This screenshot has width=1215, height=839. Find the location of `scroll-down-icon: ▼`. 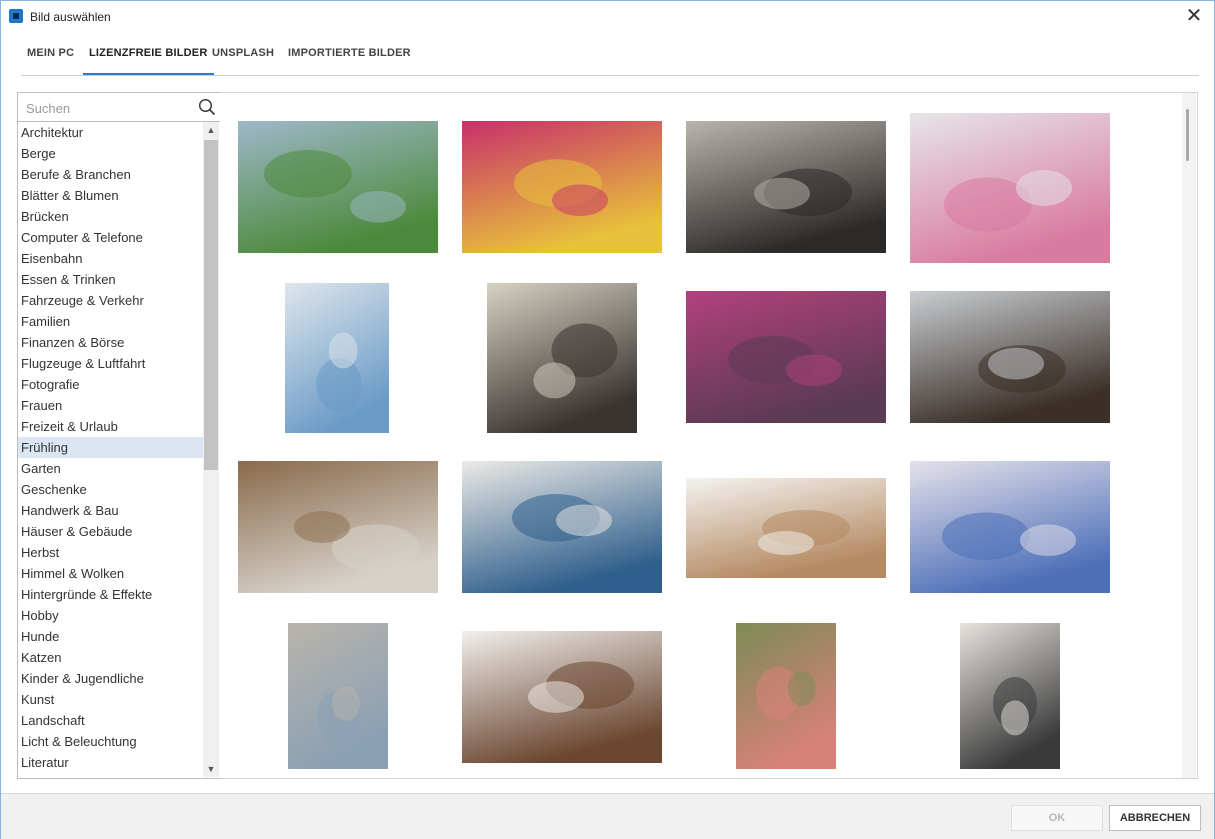

scroll-down-icon: ▼ is located at coordinates (211, 769).